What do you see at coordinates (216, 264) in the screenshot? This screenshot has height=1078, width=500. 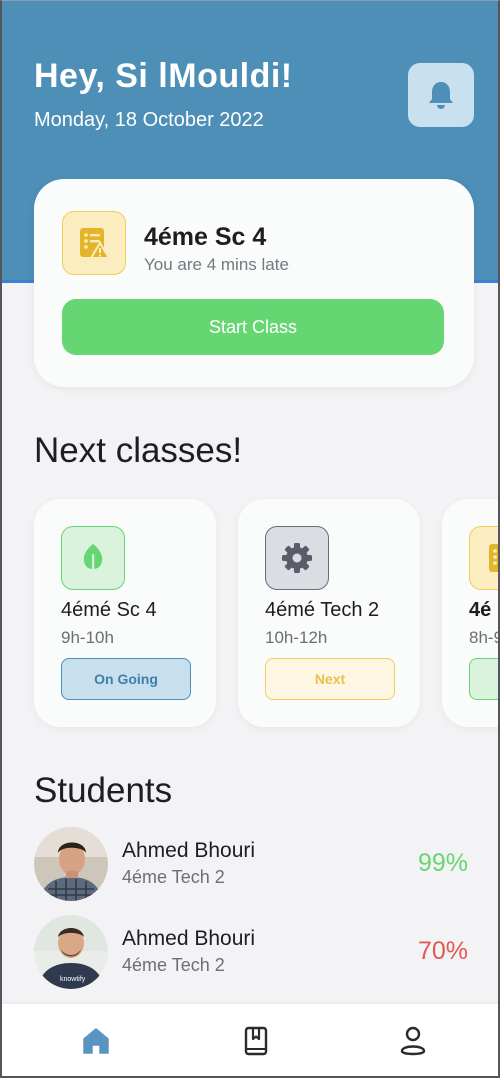 I see `current-class-status: You are 4 mins late` at bounding box center [216, 264].